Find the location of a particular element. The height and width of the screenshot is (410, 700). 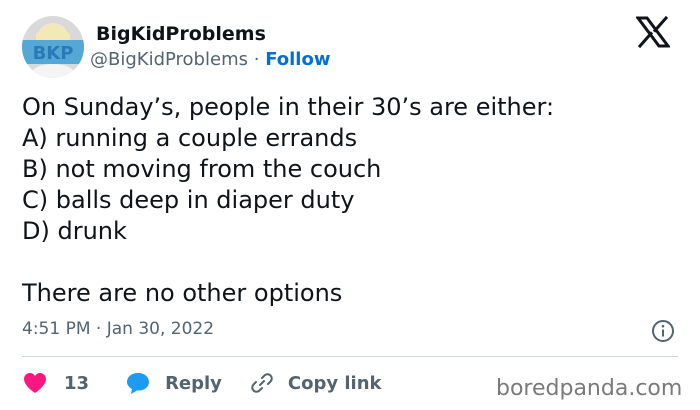

tweet-line: C) balls deep in diaper duty is located at coordinates (188, 200).